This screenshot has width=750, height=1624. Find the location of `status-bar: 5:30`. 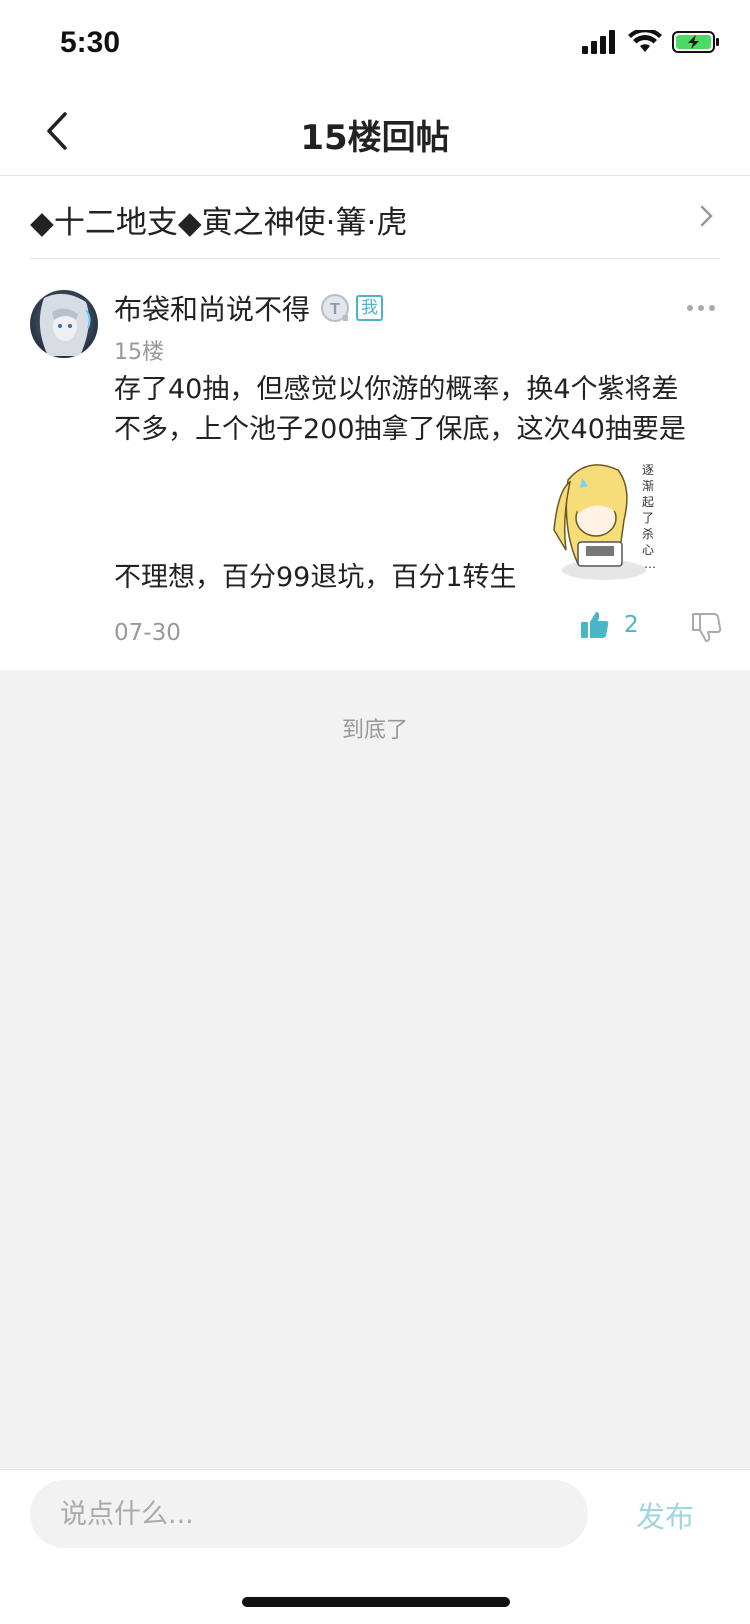

status-bar: 5:30 is located at coordinates (375, 44).